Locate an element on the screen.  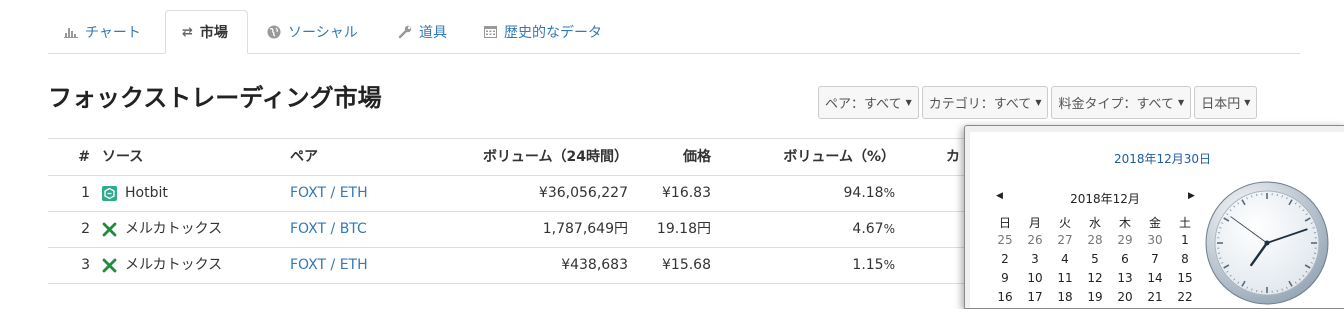
calendar-day: 16 is located at coordinates (1005, 297).